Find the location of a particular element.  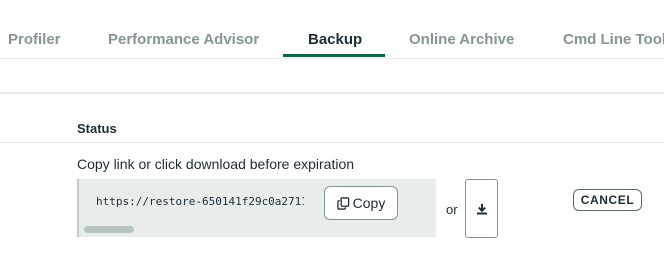

download-button is located at coordinates (481, 208).